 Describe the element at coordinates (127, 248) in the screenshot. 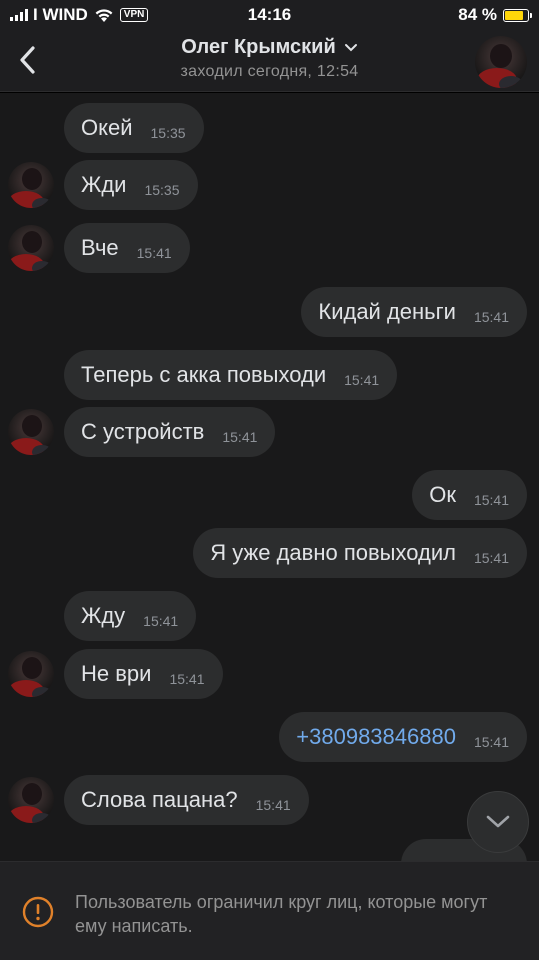

I see `incoming-message: Вче 15:41` at that location.